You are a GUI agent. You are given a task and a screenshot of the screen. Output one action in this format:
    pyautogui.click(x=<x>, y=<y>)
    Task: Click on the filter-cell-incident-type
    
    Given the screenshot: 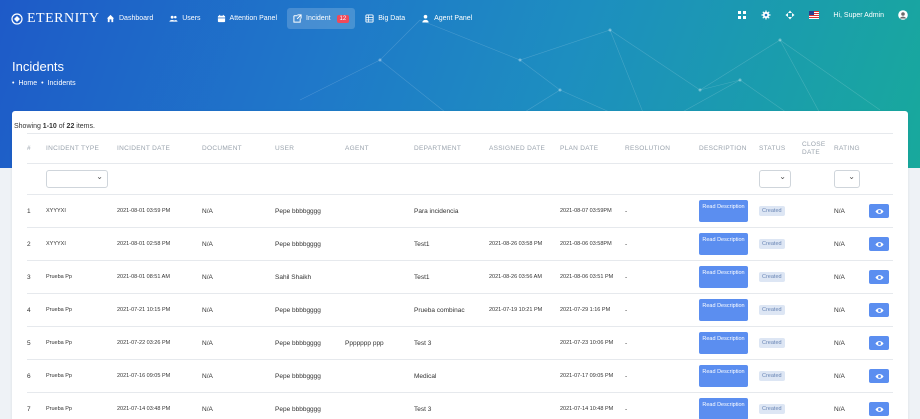 What is the action you would take?
    pyautogui.click(x=81, y=179)
    